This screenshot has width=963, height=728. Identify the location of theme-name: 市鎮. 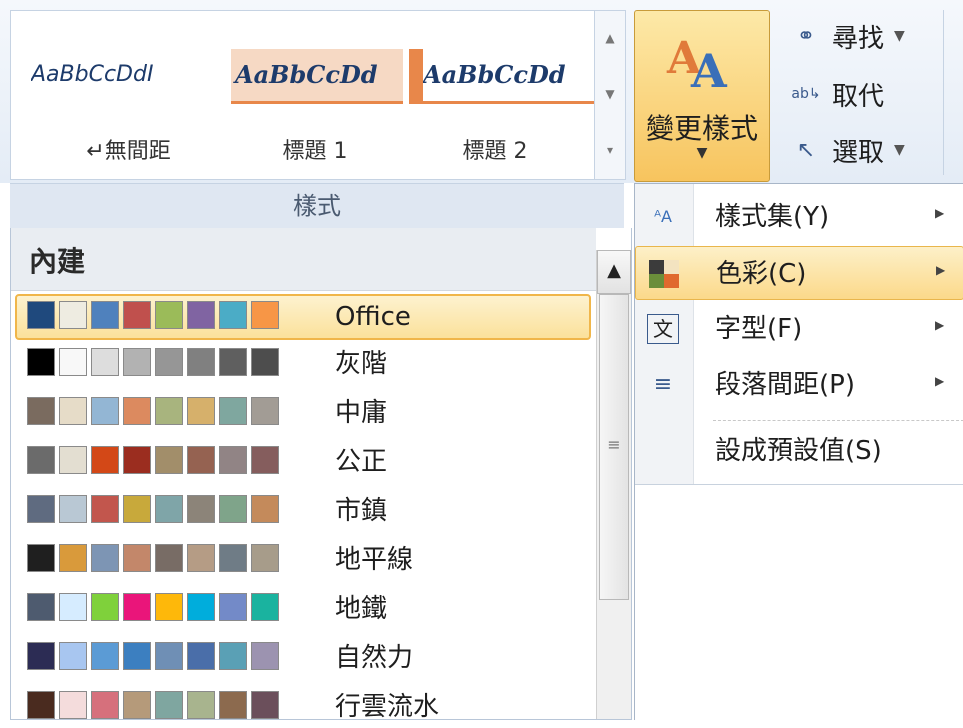
(361, 511).